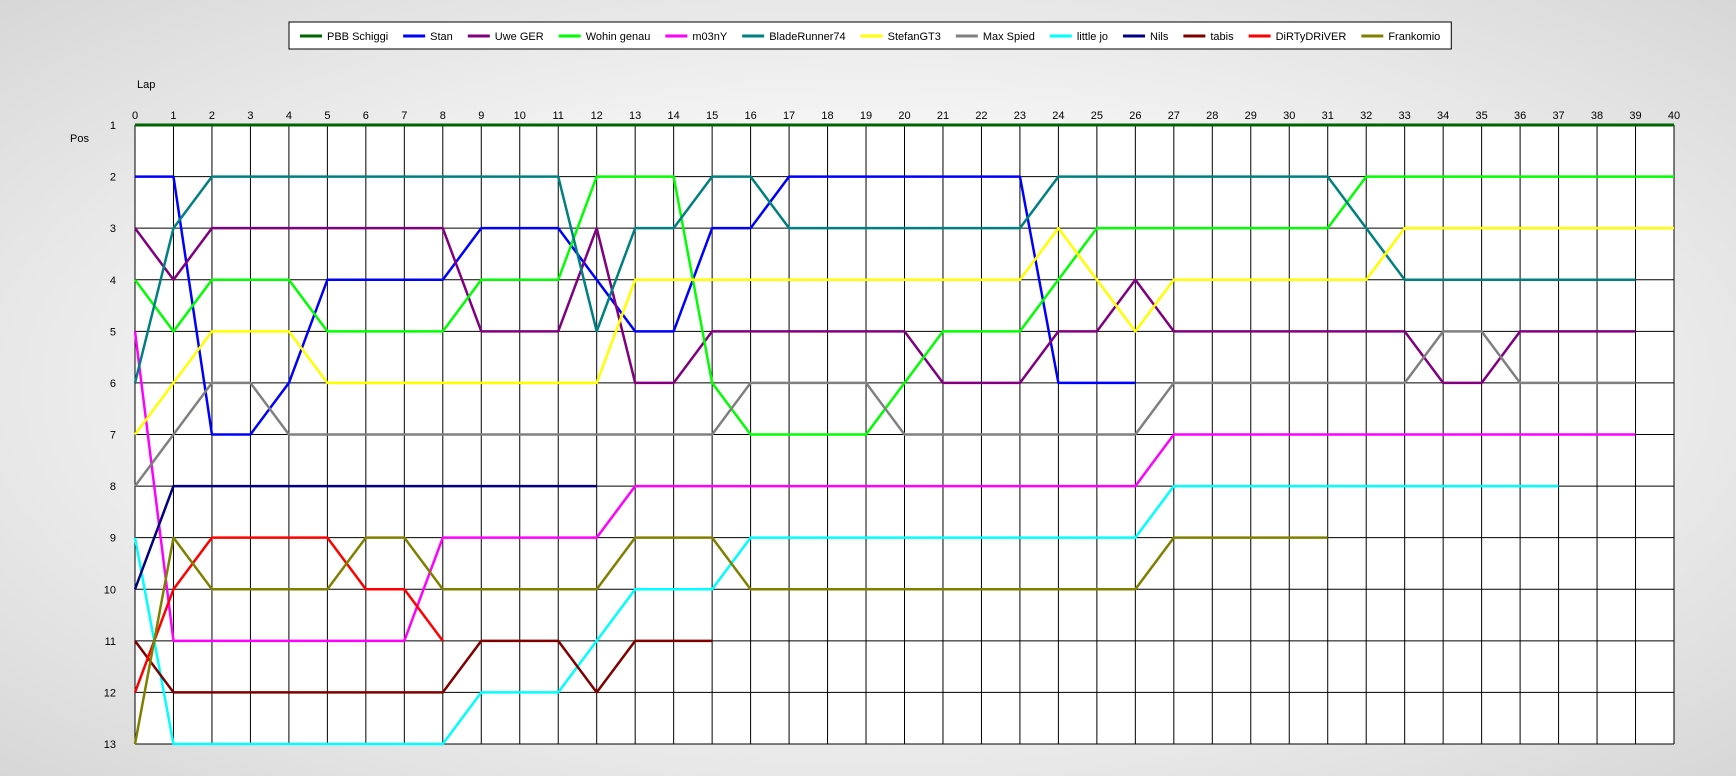 The height and width of the screenshot is (776, 1736). I want to click on legend-label-wohin-genau: Wohin genau, so click(618, 37).